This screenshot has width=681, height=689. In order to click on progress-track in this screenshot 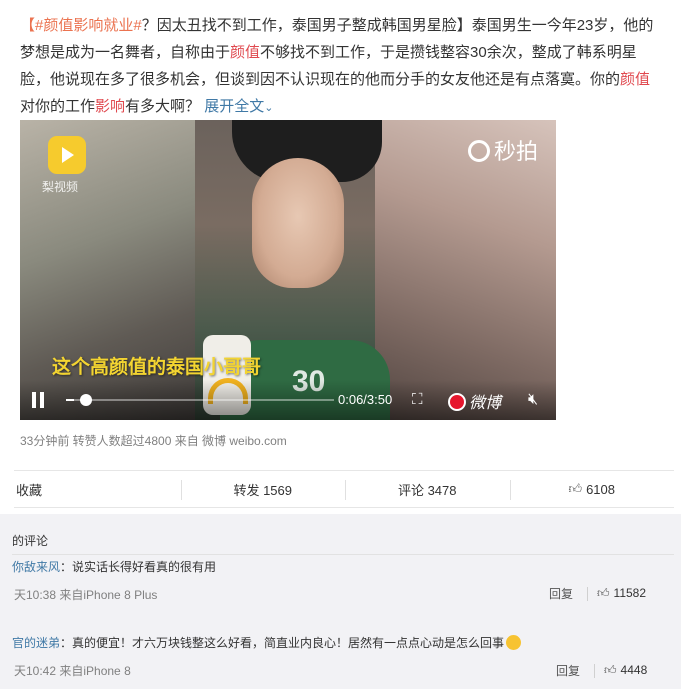, I will do `click(200, 400)`.